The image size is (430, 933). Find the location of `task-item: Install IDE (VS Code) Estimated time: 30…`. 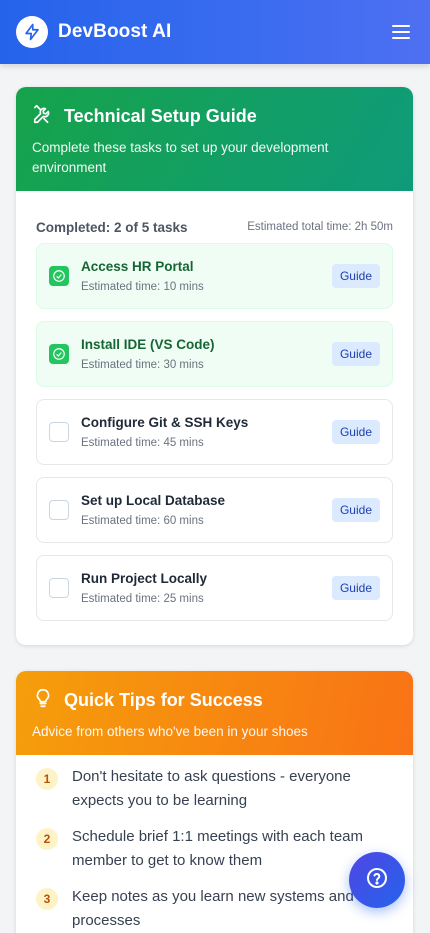

task-item: Install IDE (VS Code) Estimated time: 30… is located at coordinates (214, 354).